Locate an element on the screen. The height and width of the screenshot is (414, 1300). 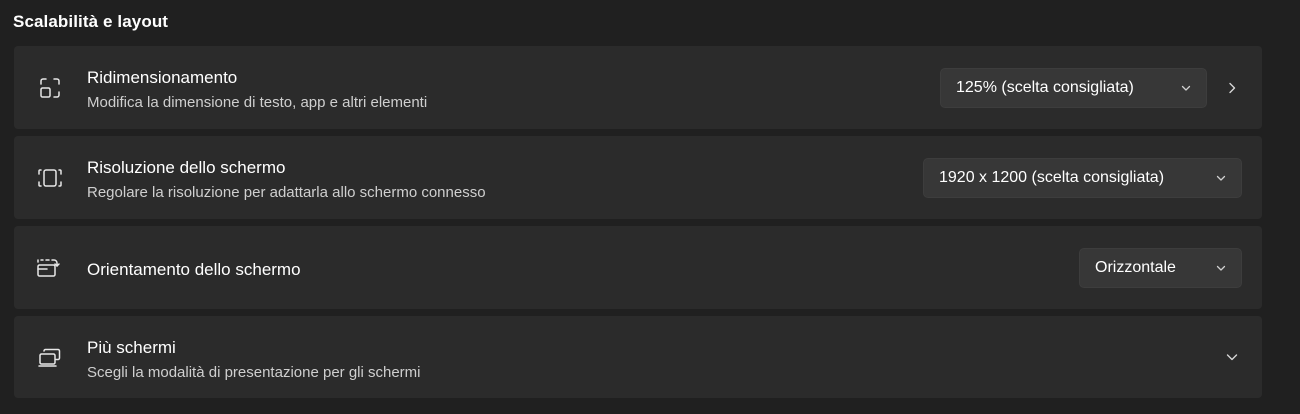
multiple-displays-title: Più schermi is located at coordinates (131, 347).